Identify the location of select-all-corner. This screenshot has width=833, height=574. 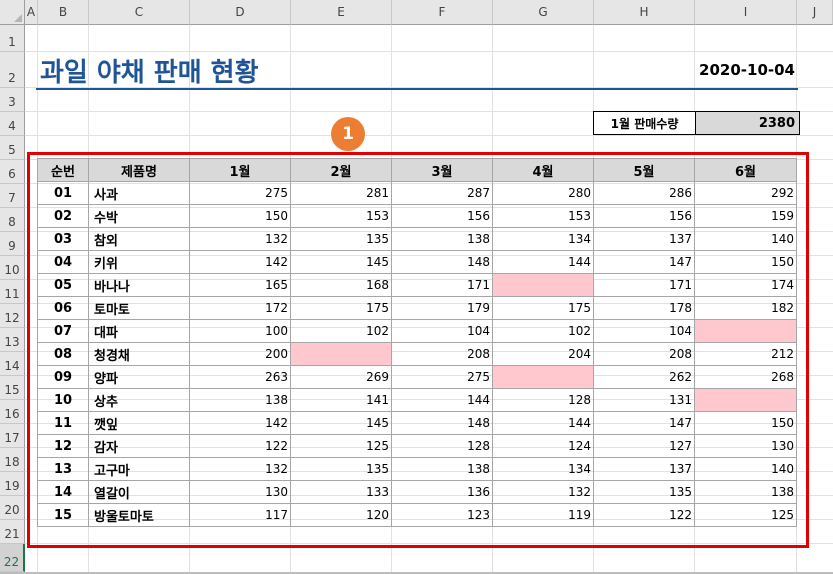
(12, 12).